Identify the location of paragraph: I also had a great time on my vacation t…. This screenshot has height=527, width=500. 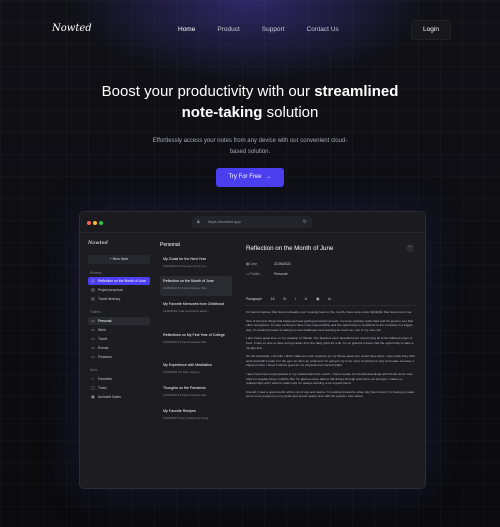
(330, 343).